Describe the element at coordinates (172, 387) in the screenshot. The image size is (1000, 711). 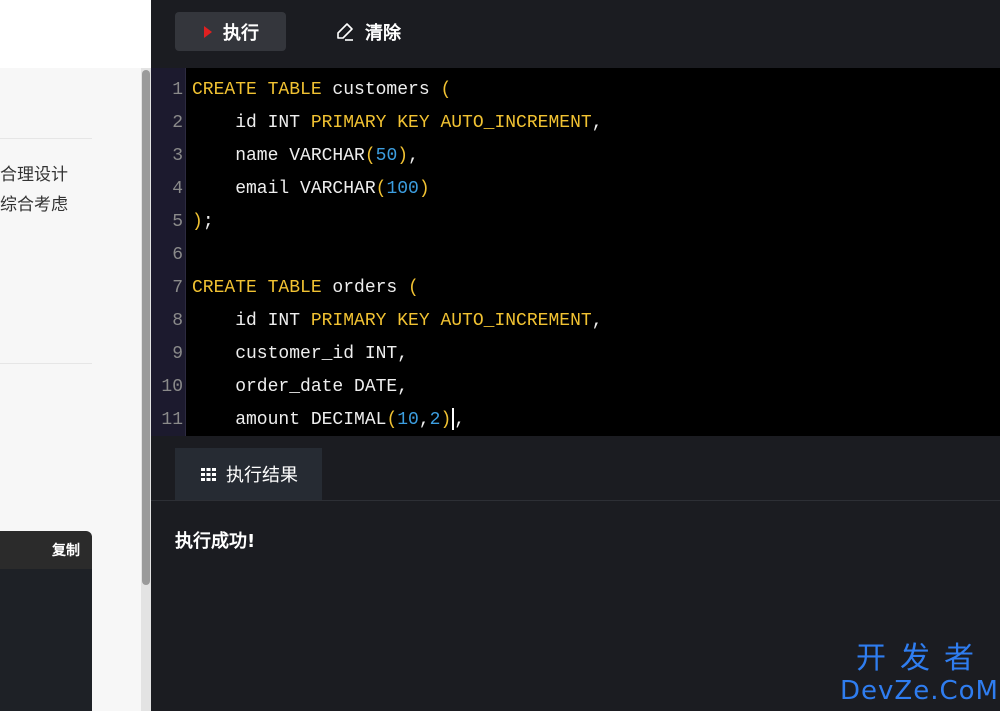
I see `line-number: 10` at that location.